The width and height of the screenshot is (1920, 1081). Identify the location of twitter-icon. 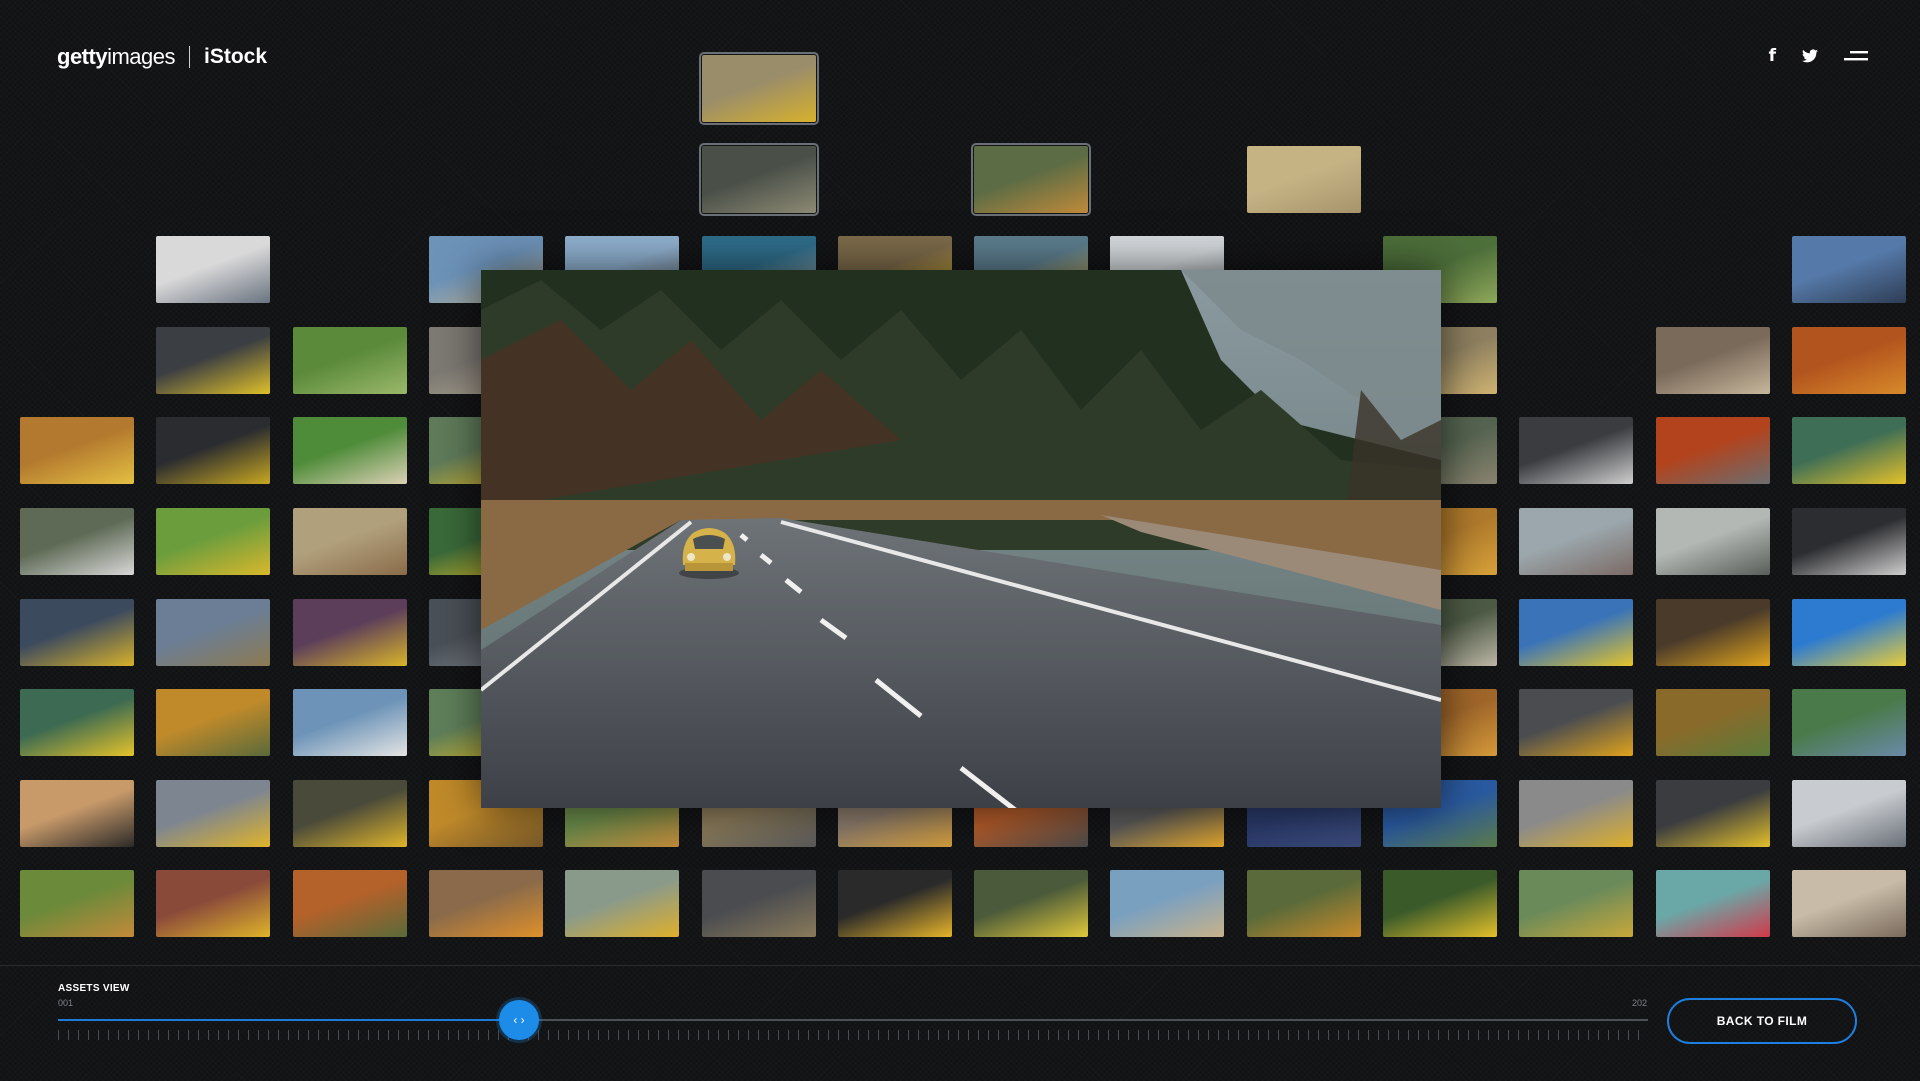
(1810, 56).